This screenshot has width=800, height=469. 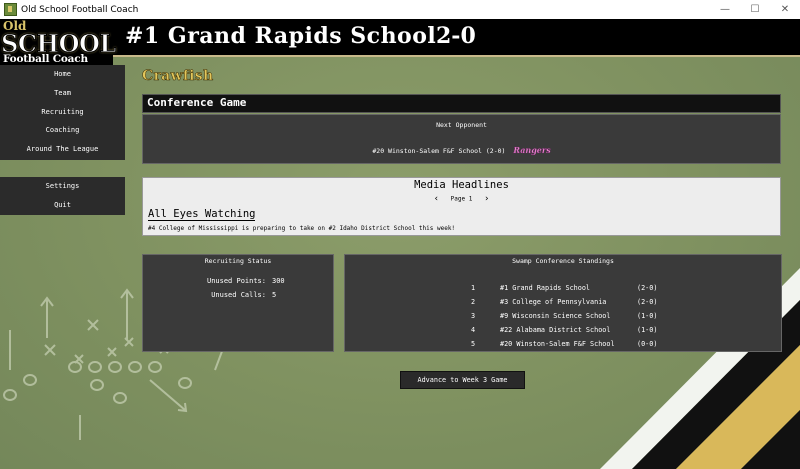 I want to click on unused-calls-label: Unused Calls:, so click(x=238, y=295).